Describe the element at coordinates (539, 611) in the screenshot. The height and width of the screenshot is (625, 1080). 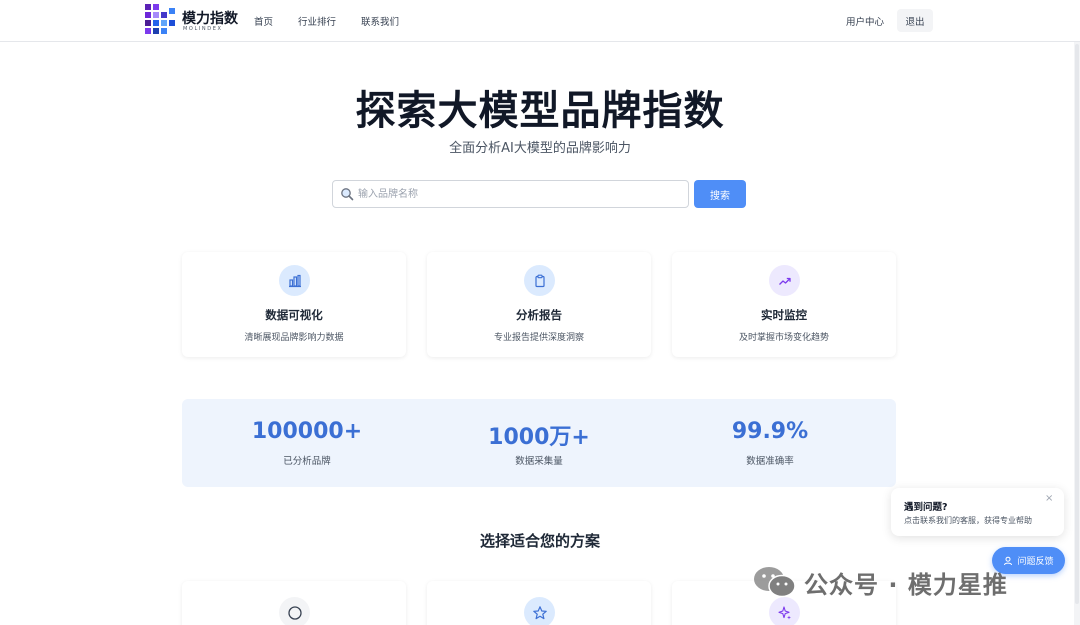
I see `star-icon` at that location.